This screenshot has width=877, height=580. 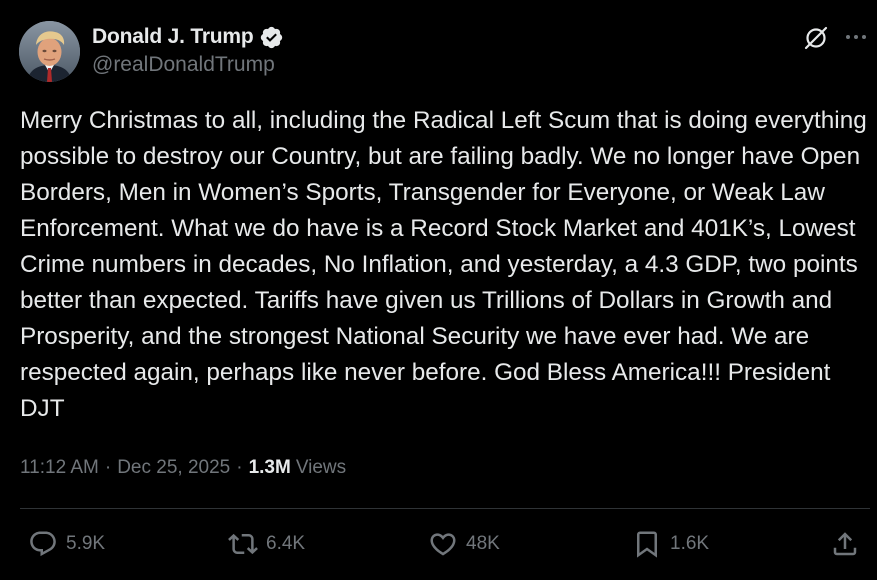 What do you see at coordinates (464, 544) in the screenshot?
I see `like-button: 48K` at bounding box center [464, 544].